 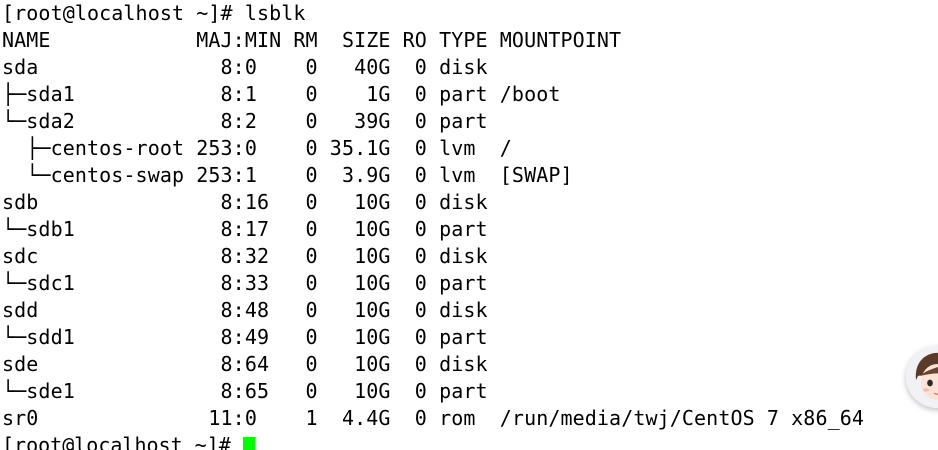 What do you see at coordinates (281, 94) in the screenshot?
I see `table-row: ├─sda1 8:1 0 1G 0 part /boot` at bounding box center [281, 94].